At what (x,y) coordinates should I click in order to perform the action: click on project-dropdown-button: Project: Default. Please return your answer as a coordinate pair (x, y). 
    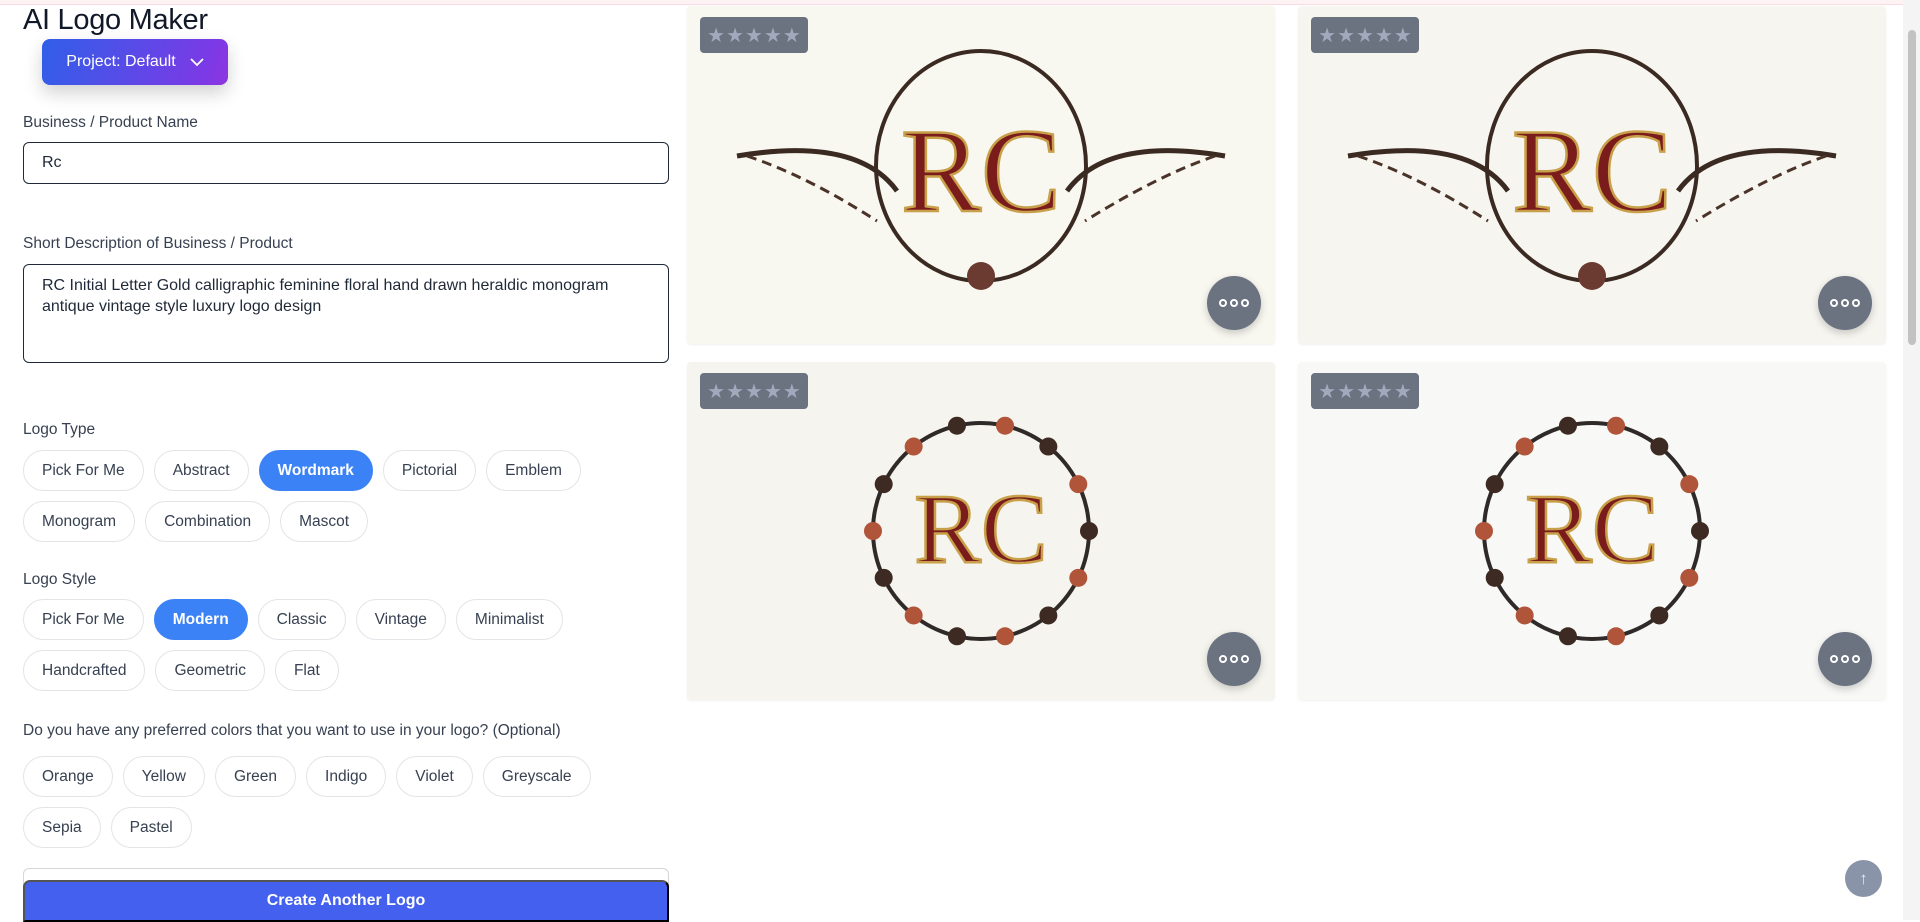
    Looking at the image, I should click on (135, 62).